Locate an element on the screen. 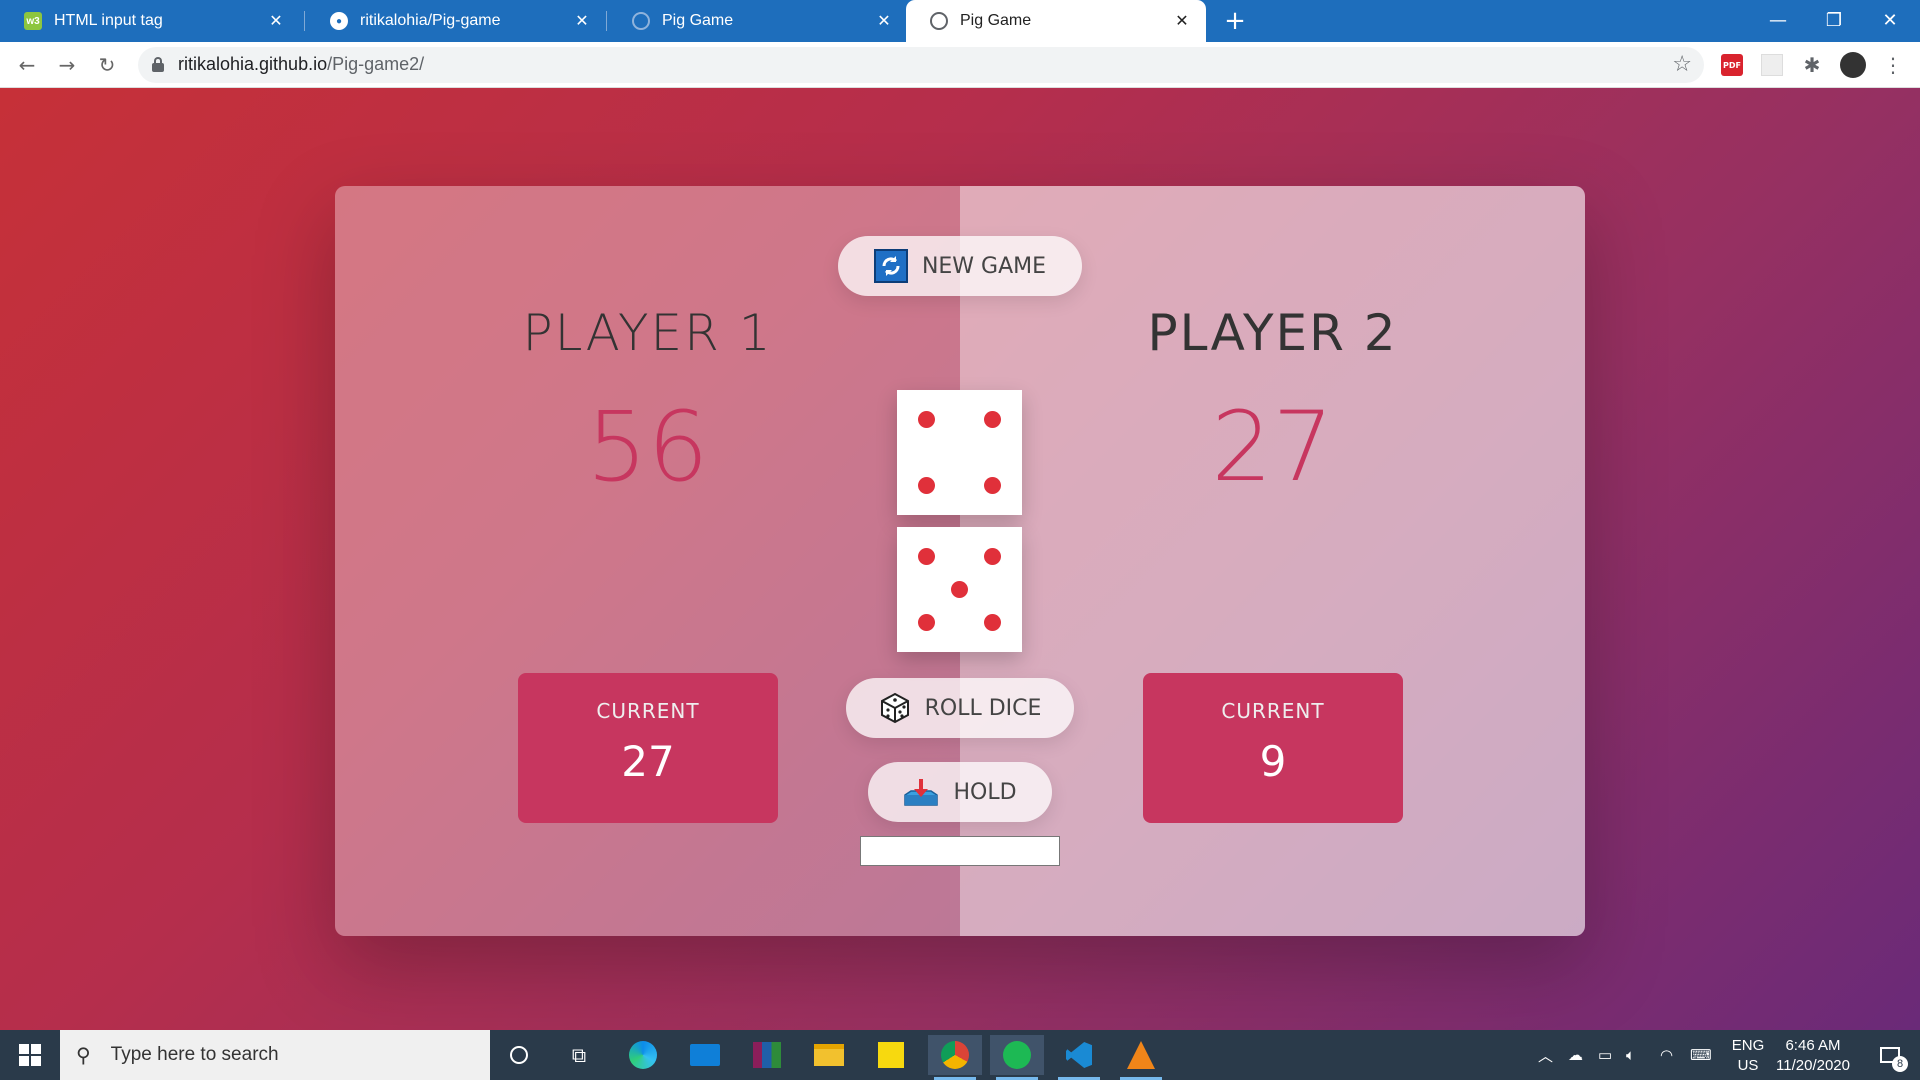 The height and width of the screenshot is (1080, 1920). vlc-icon is located at coordinates (1141, 1057).